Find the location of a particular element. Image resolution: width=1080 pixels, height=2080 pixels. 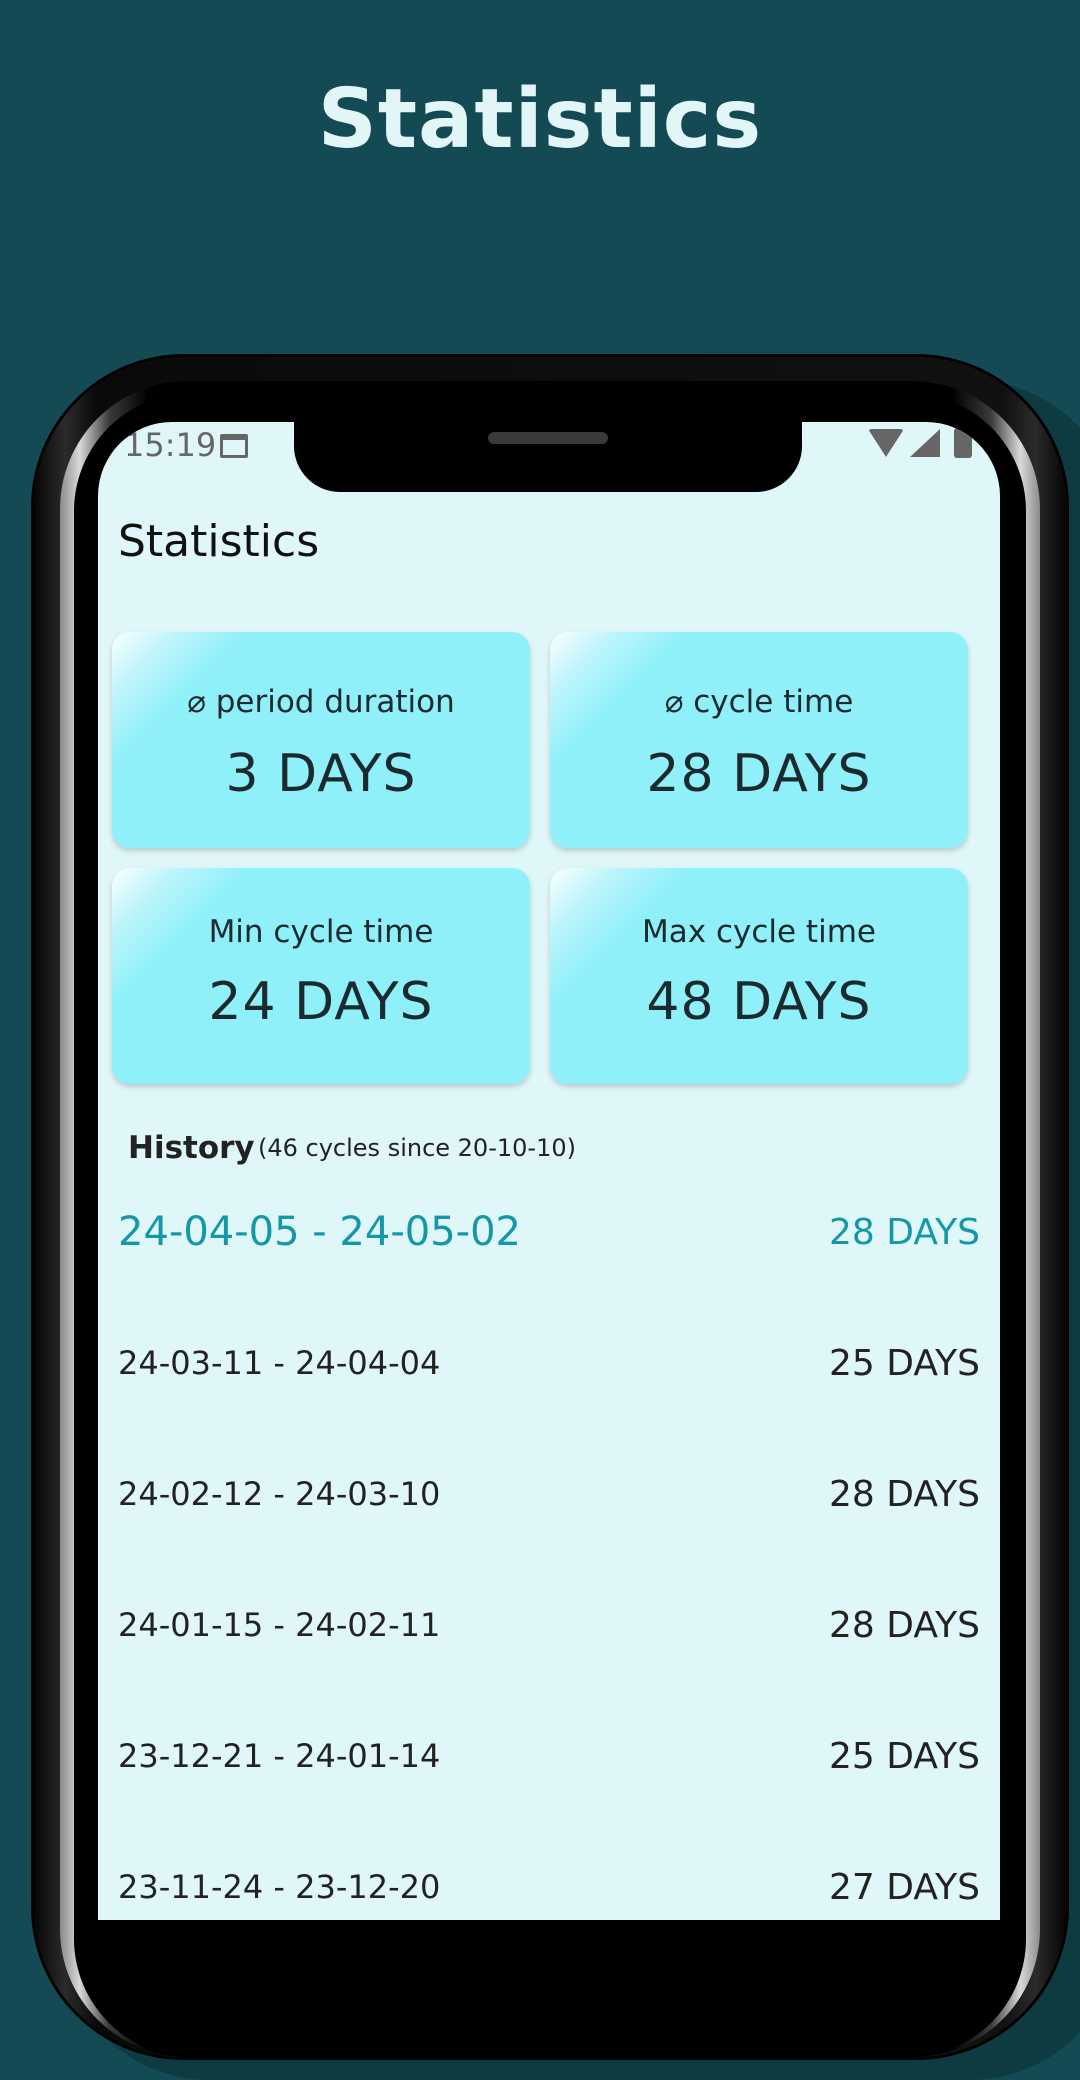

history-subtitle: (46 cycles since 20-10-10) is located at coordinates (417, 1148).